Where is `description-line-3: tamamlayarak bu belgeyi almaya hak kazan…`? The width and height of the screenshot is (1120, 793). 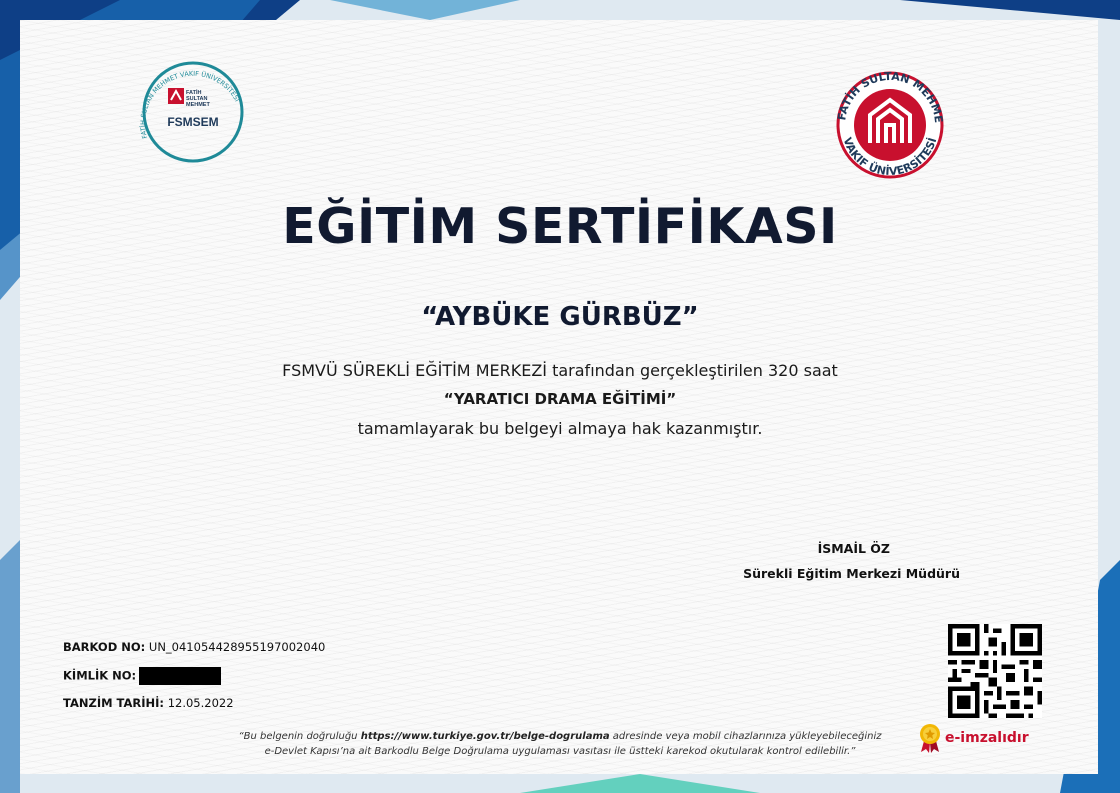 description-line-3: tamamlayarak bu belgeyi almaya hak kazan… is located at coordinates (560, 428).